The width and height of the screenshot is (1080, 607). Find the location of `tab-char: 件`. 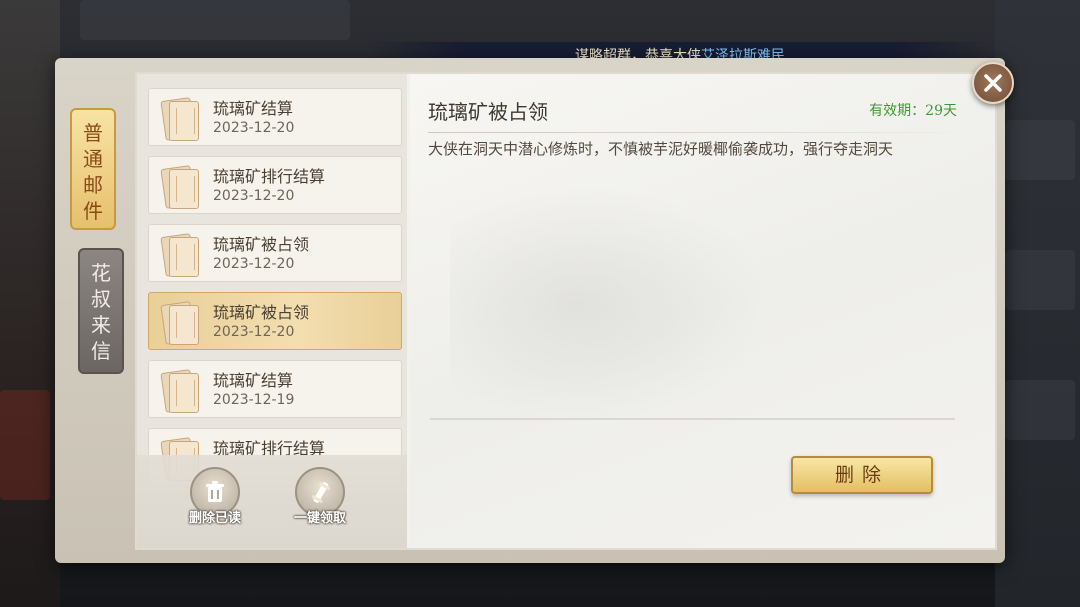

tab-char: 件 is located at coordinates (93, 211).